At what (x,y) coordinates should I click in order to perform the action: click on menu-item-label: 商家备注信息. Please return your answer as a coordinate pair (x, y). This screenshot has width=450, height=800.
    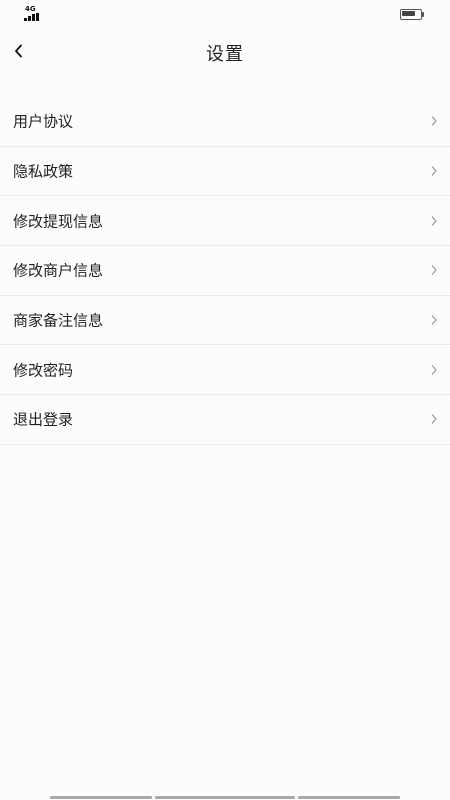
    Looking at the image, I should click on (58, 320).